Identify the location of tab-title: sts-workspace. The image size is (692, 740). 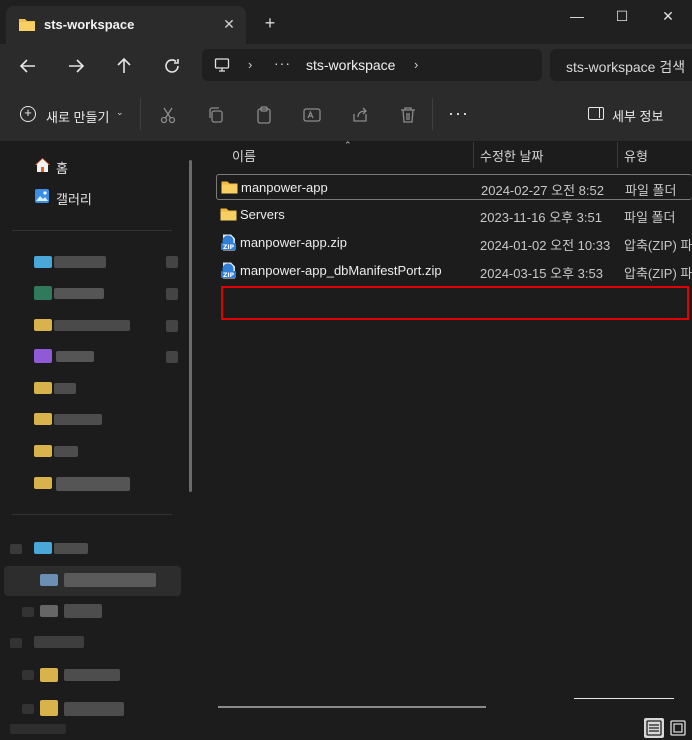
(89, 24).